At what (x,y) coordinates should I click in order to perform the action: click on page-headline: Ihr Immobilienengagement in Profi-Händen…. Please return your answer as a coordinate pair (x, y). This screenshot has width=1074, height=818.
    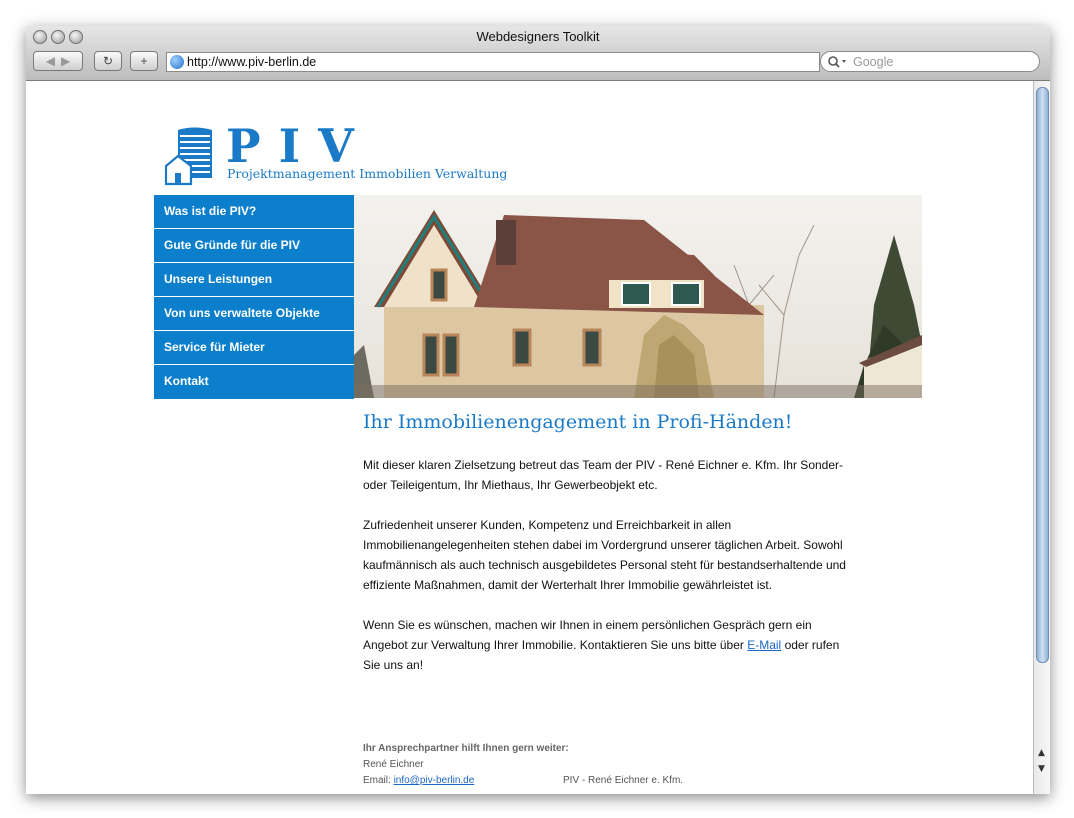
    Looking at the image, I should click on (578, 422).